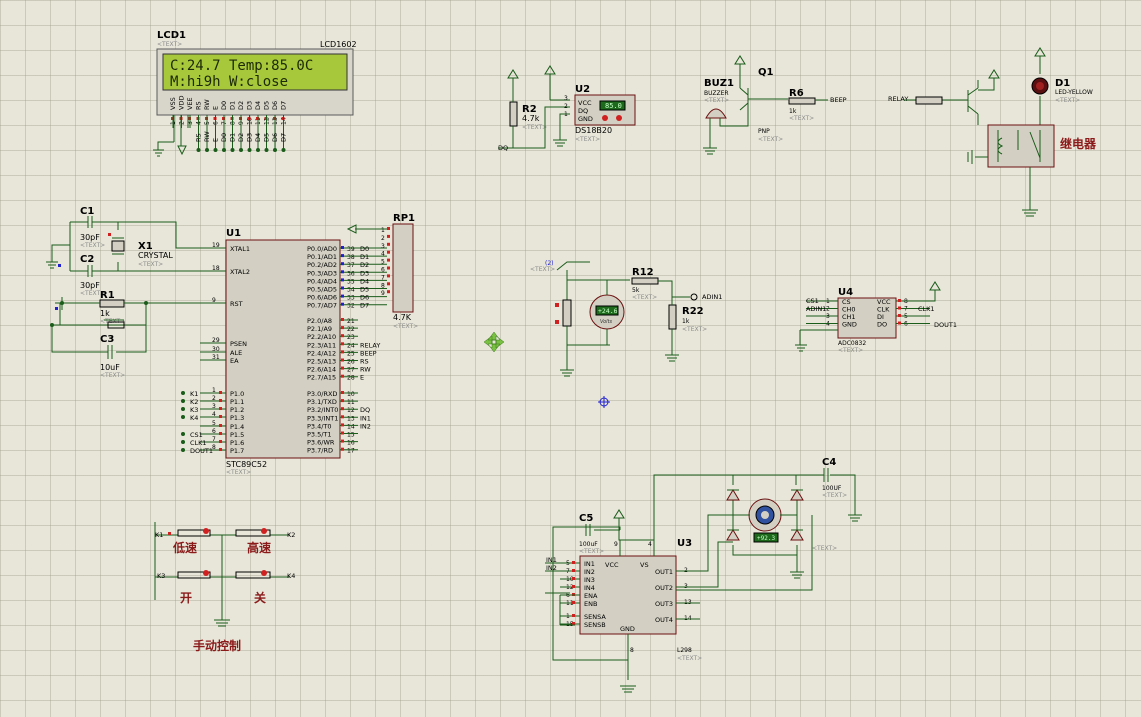 The width and height of the screenshot is (1141, 717). I want to click on lcd-net-label: D1, so click(233, 137).